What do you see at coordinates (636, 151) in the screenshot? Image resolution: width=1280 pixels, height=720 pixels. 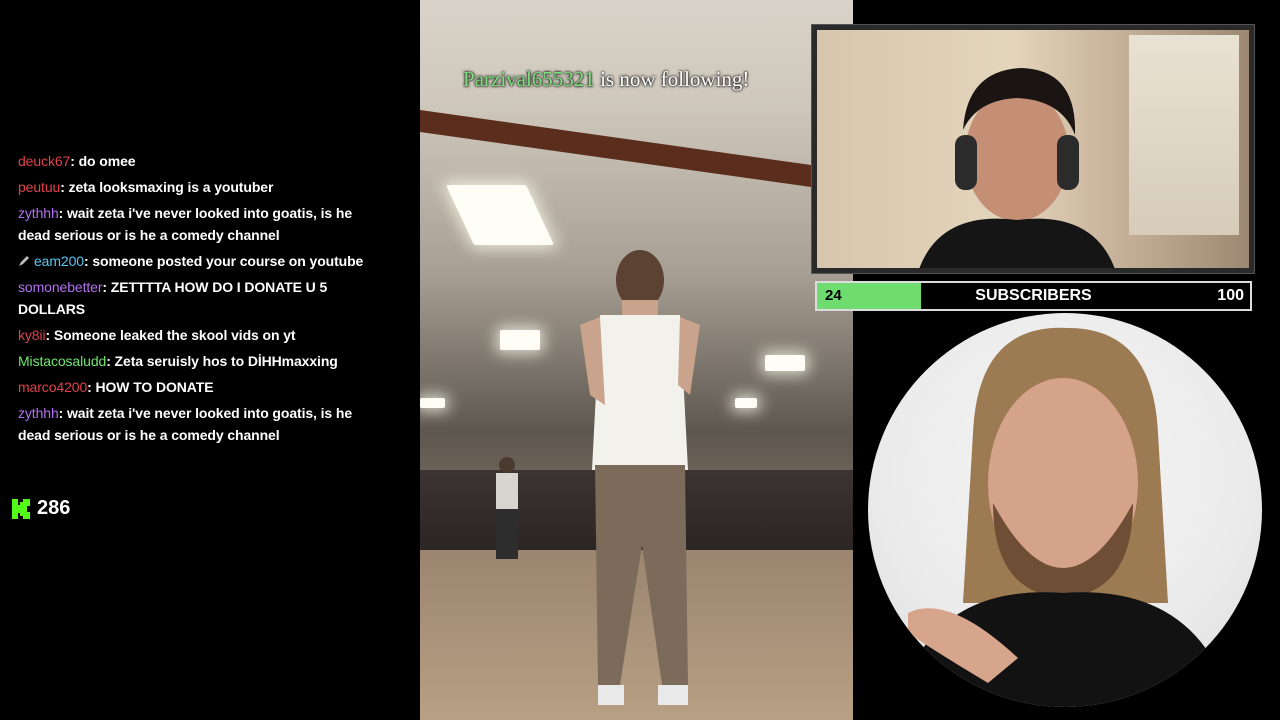 I see `video-ceiling-beam` at bounding box center [636, 151].